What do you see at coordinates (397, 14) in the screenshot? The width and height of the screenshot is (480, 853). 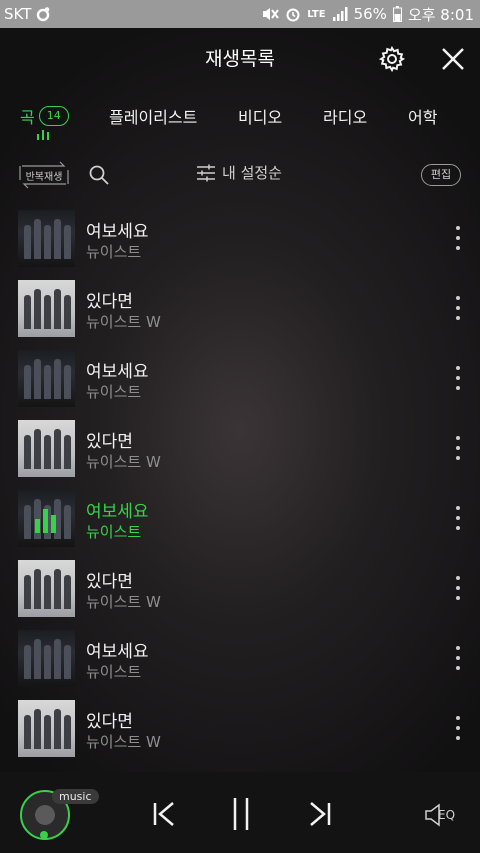 I see `battery-icon` at bounding box center [397, 14].